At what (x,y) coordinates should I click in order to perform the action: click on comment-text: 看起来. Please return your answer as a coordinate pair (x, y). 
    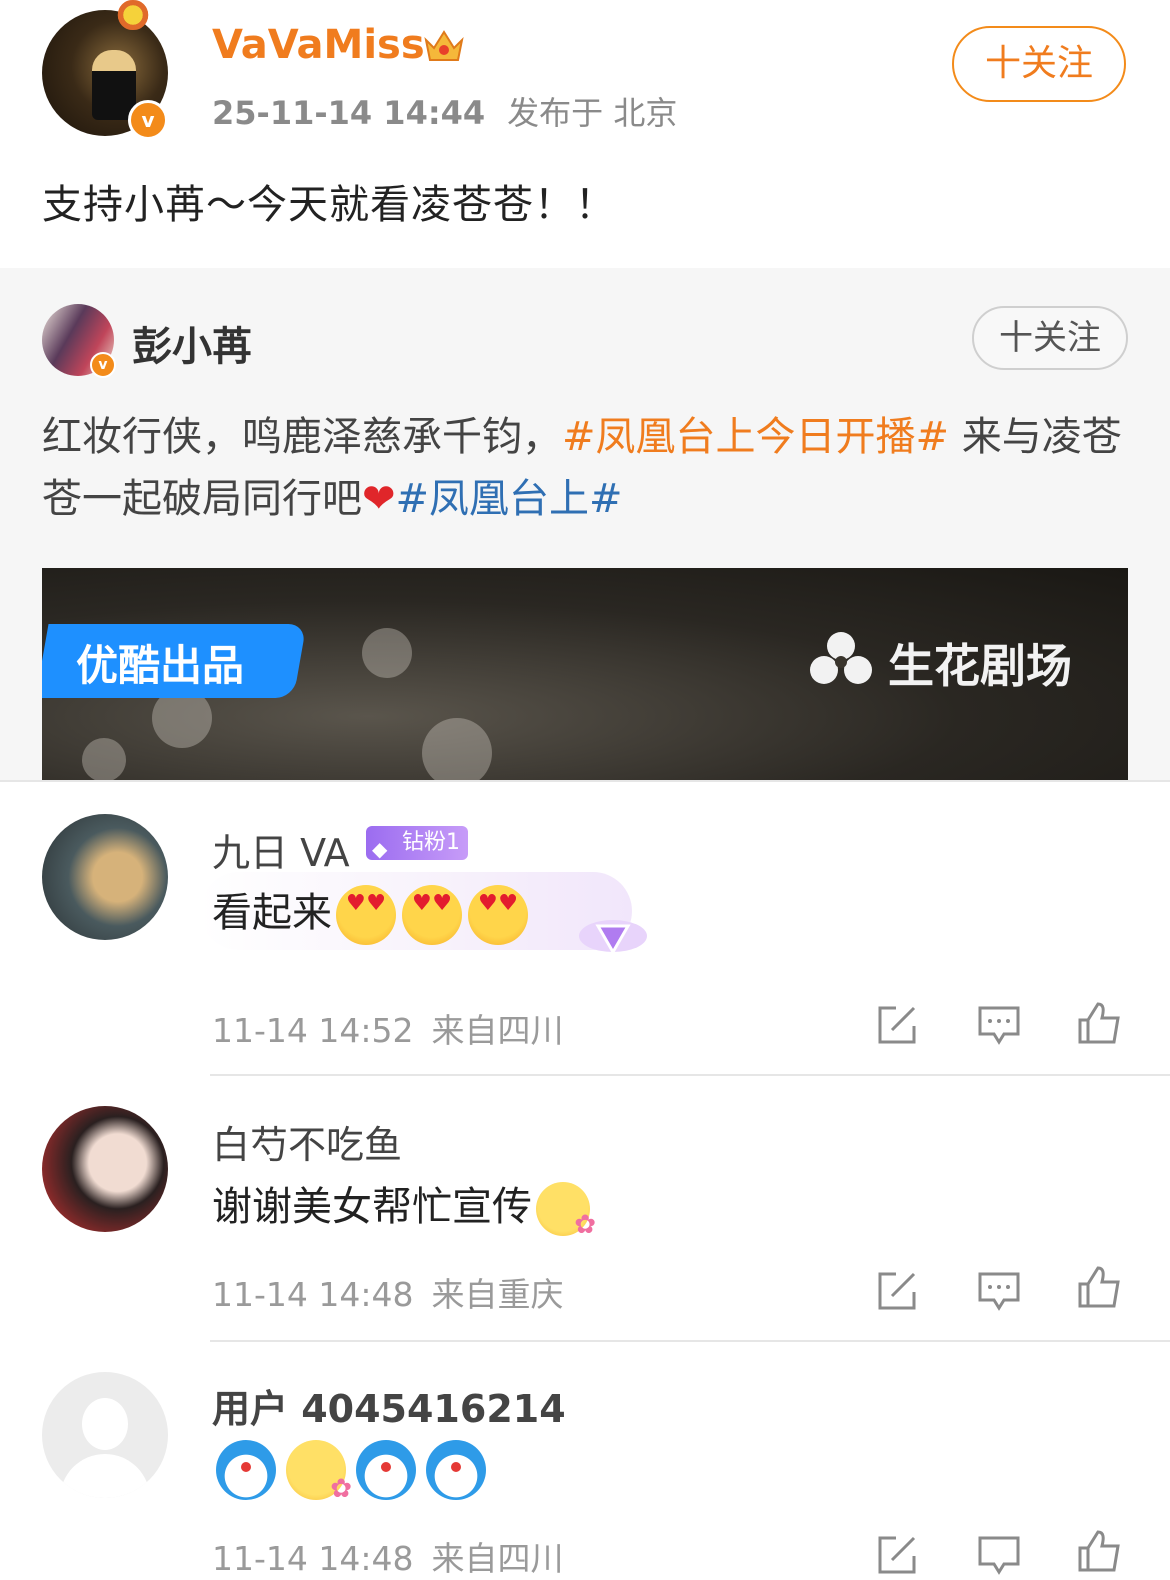
    Looking at the image, I should click on (370, 912).